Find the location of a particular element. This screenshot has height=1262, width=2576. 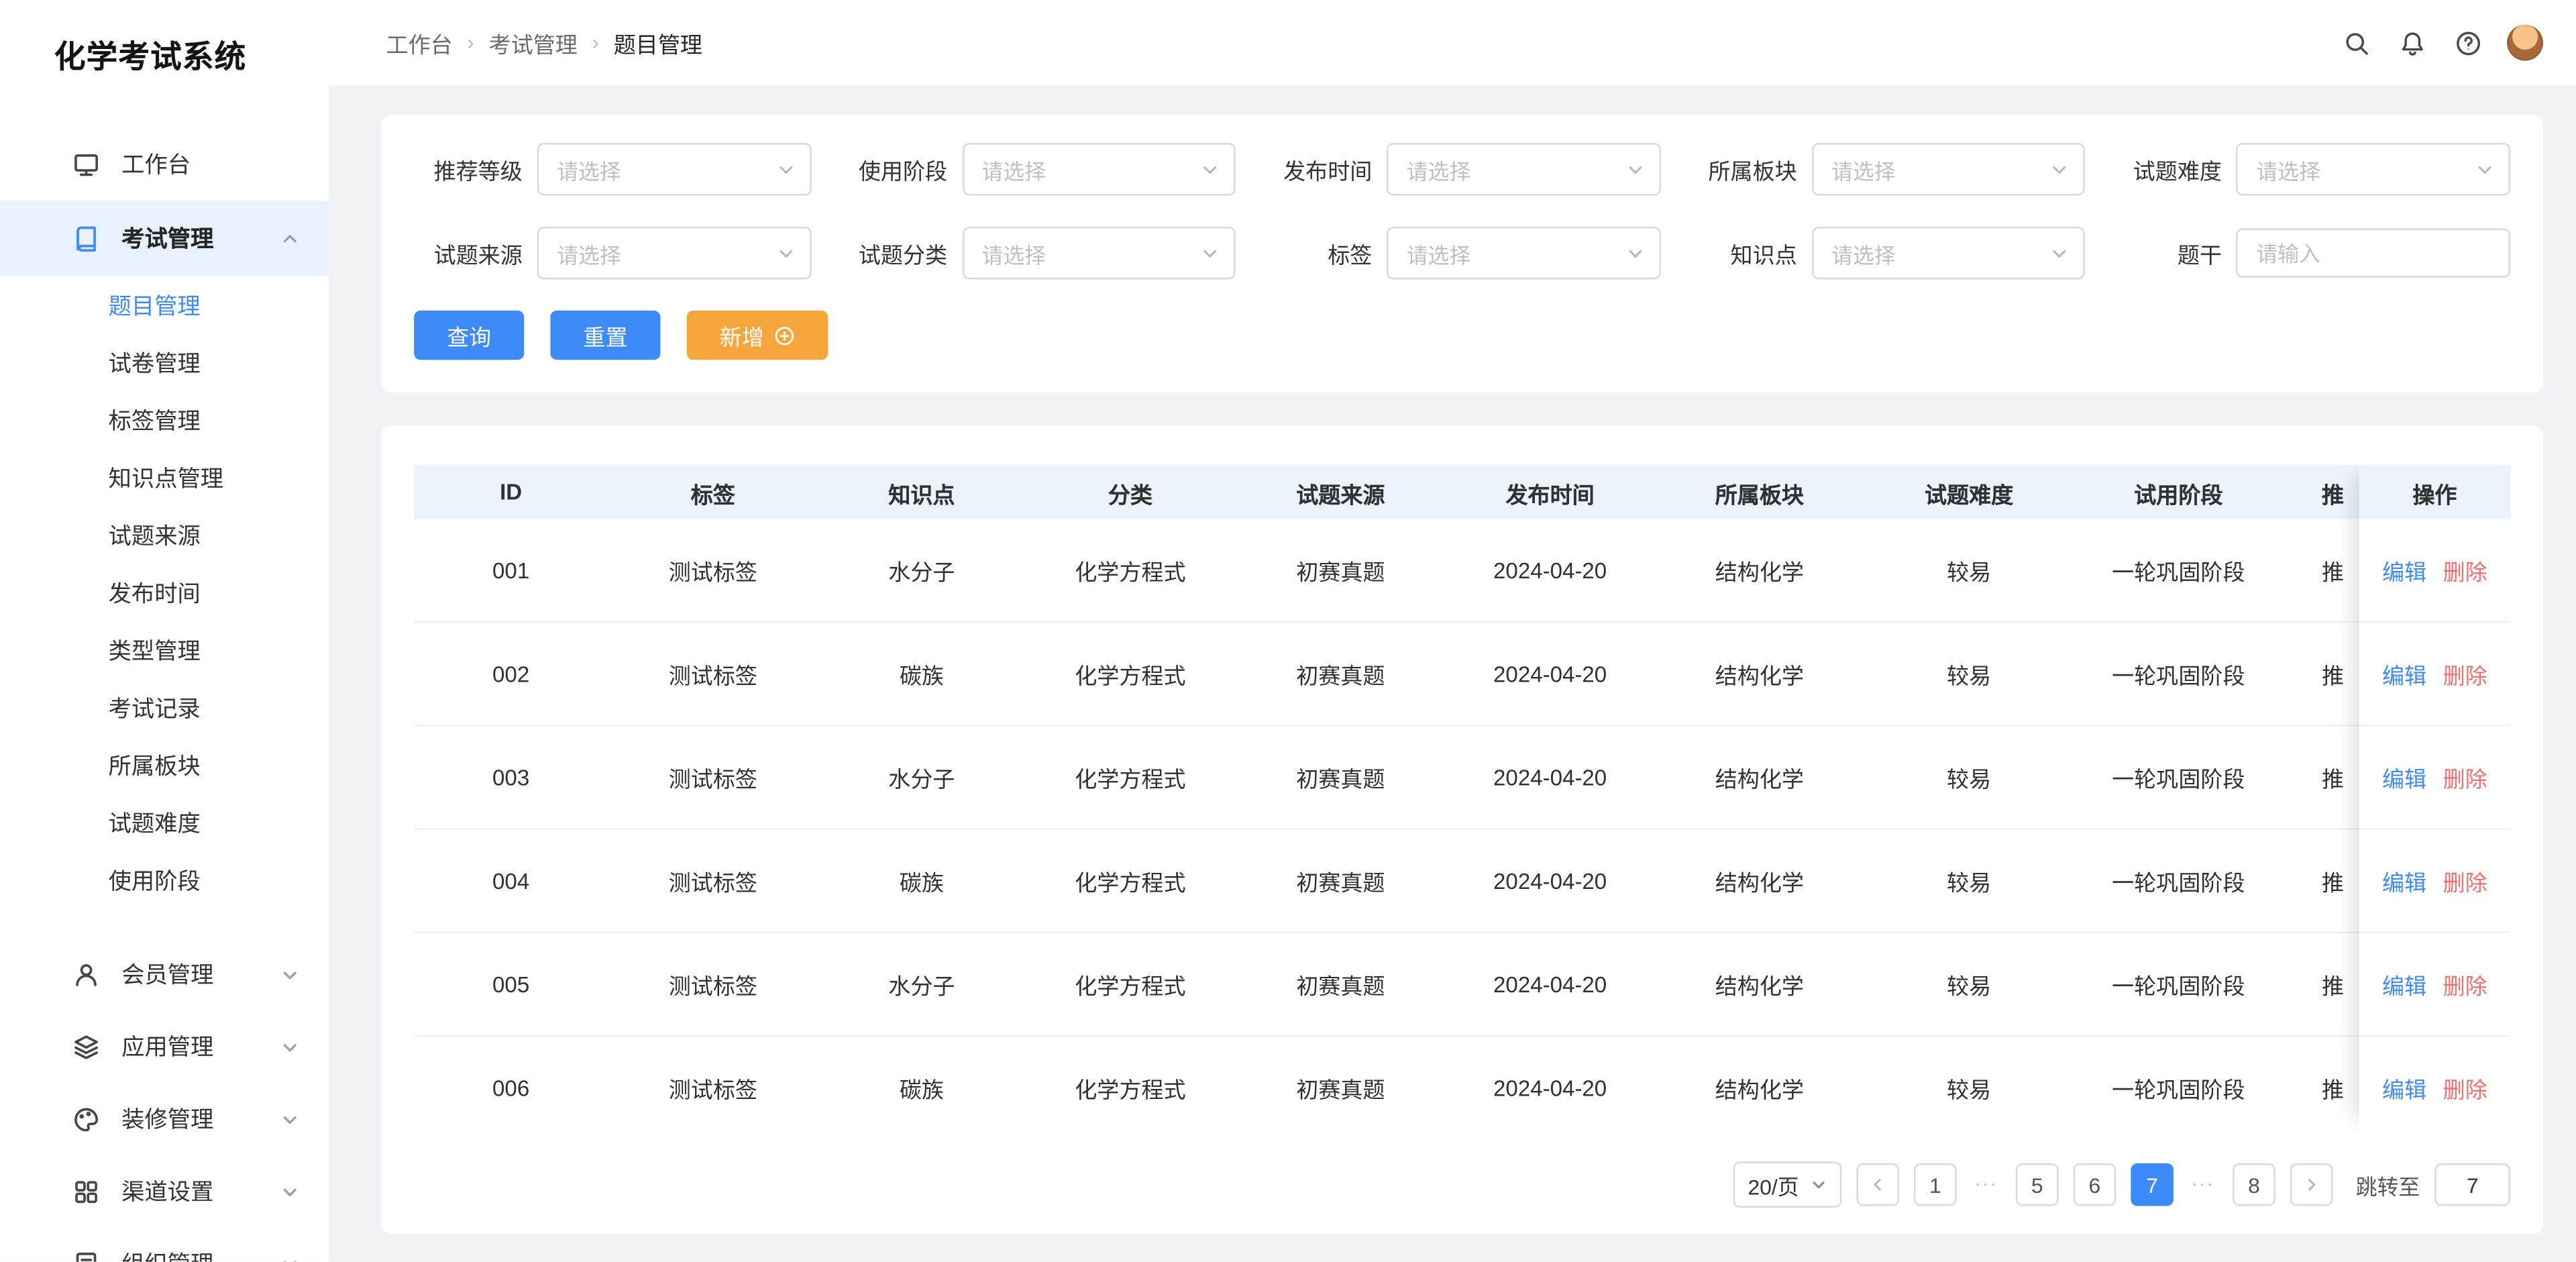

query-button: 查询 is located at coordinates (469, 335).